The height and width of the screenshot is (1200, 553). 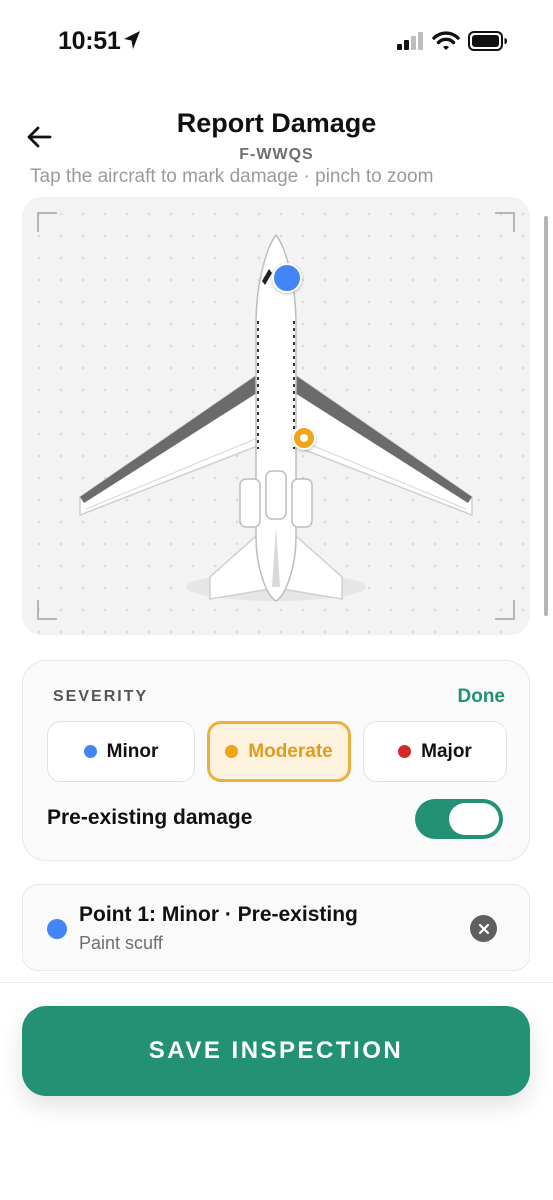 I want to click on severity-option-label: Minor, so click(x=132, y=751).